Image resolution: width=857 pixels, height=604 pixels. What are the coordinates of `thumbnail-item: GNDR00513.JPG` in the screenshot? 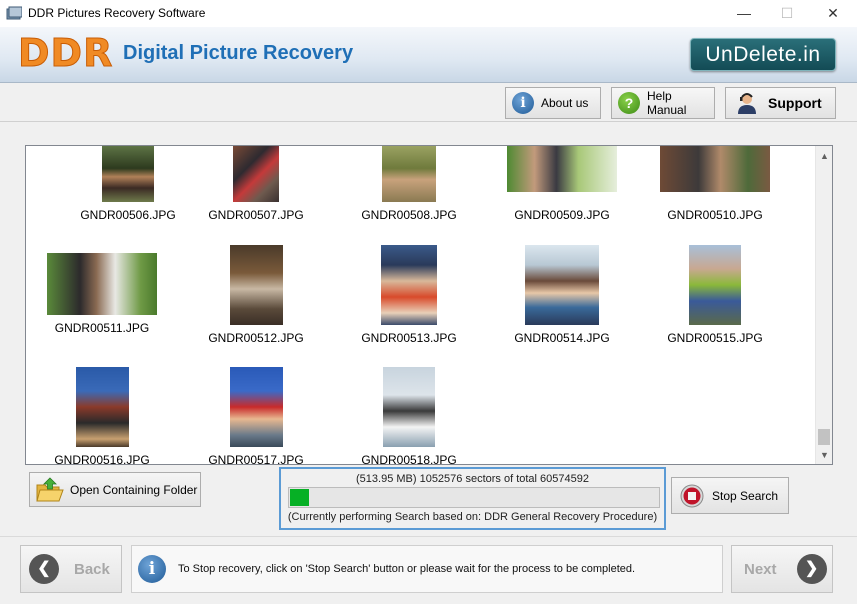 It's located at (409, 295).